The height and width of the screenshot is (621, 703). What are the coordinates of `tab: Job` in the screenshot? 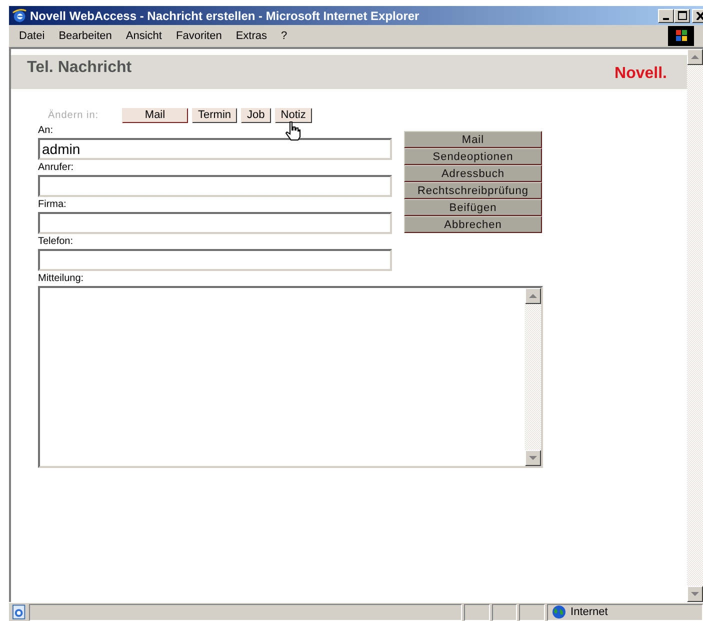 It's located at (256, 115).